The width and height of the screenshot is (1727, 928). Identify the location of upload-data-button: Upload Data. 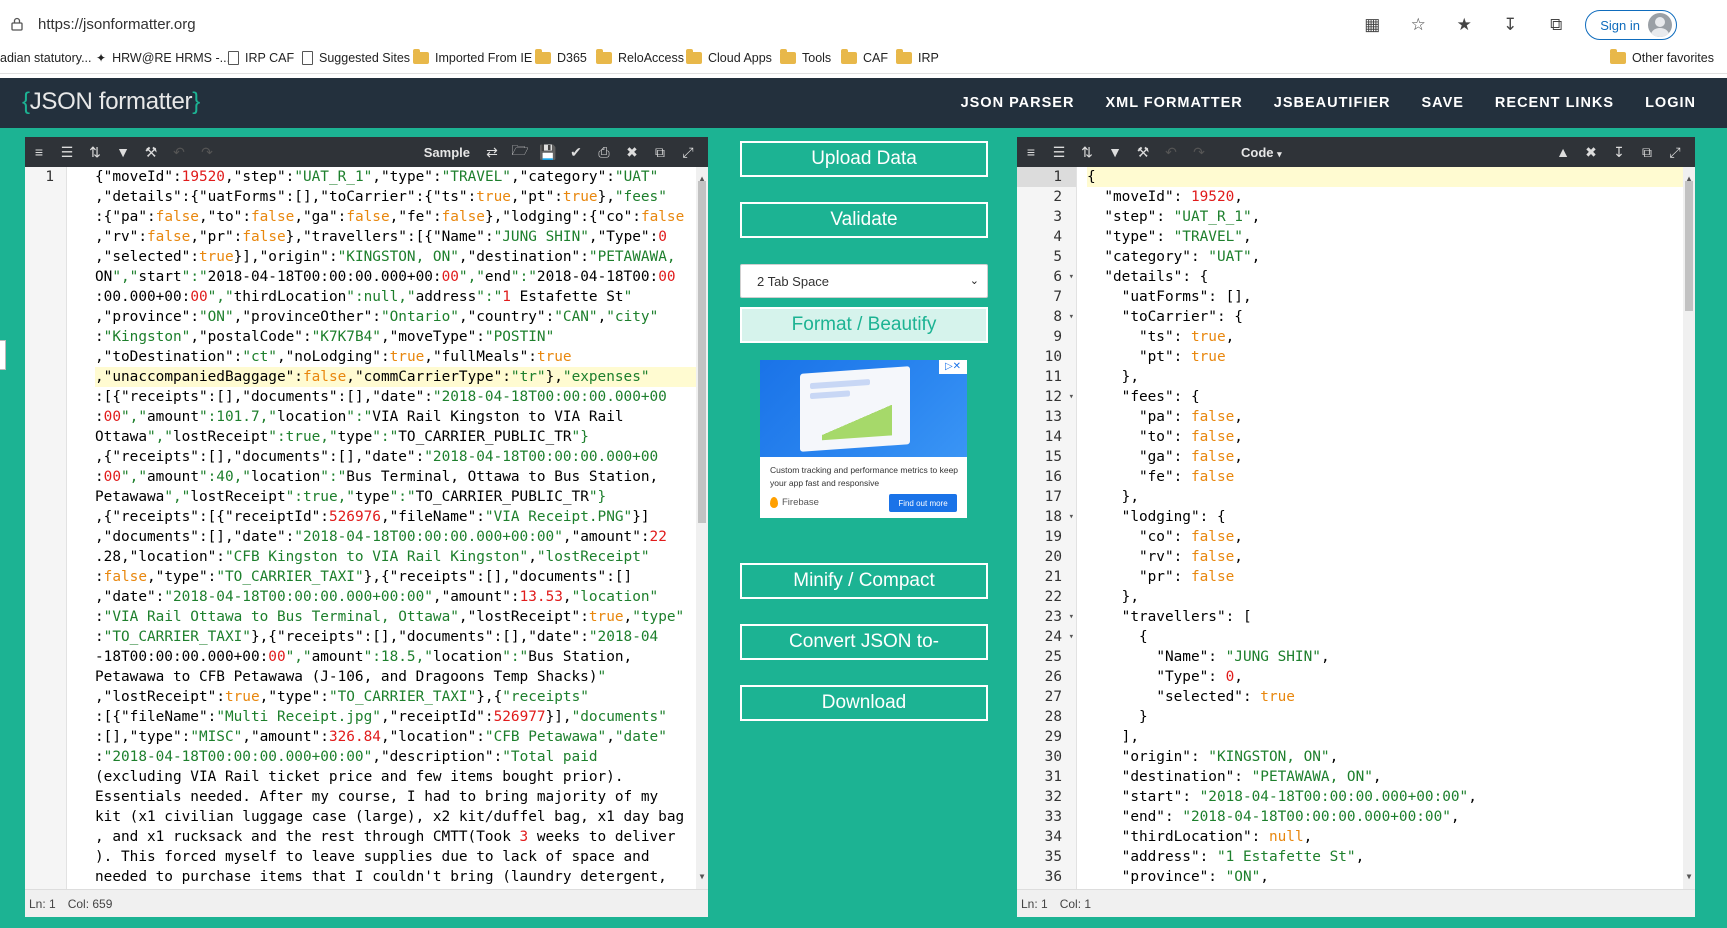
(864, 159).